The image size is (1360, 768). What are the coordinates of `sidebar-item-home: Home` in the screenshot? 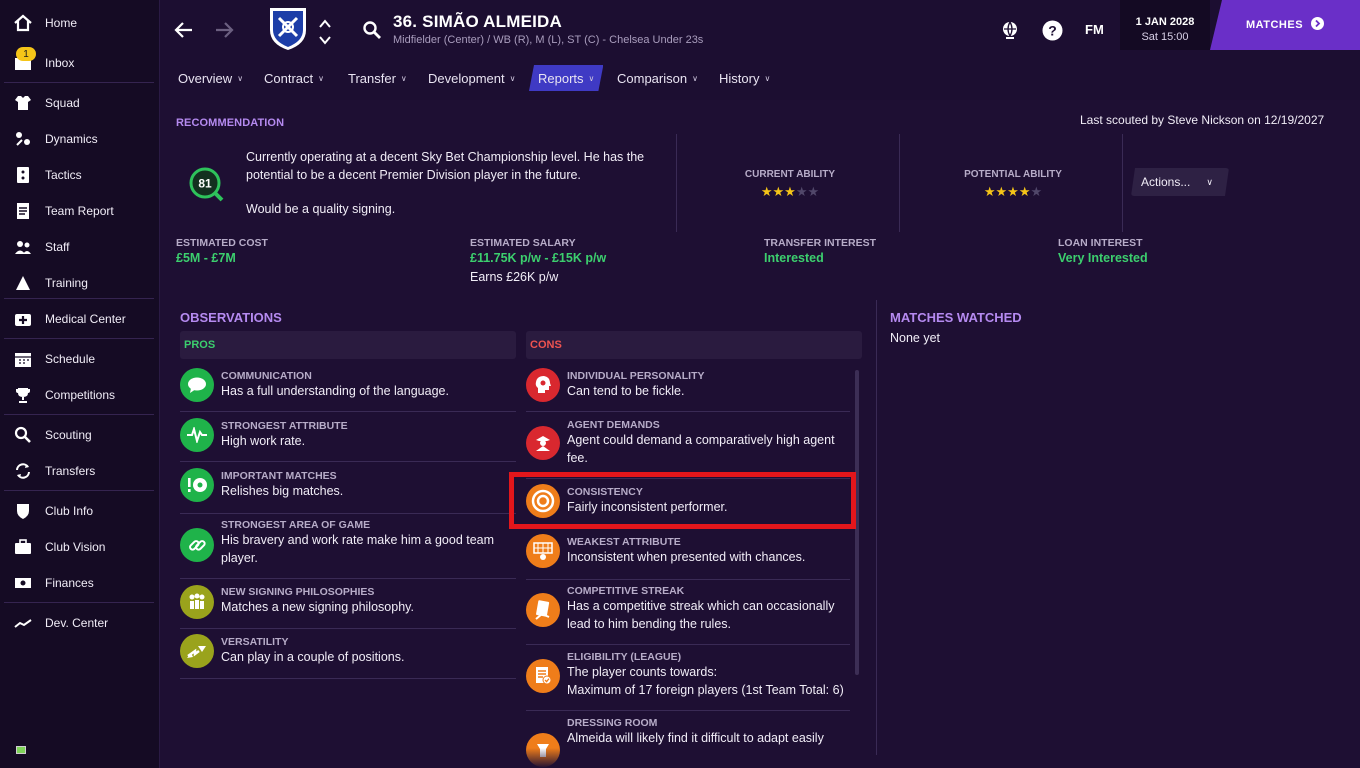 It's located at (80, 23).